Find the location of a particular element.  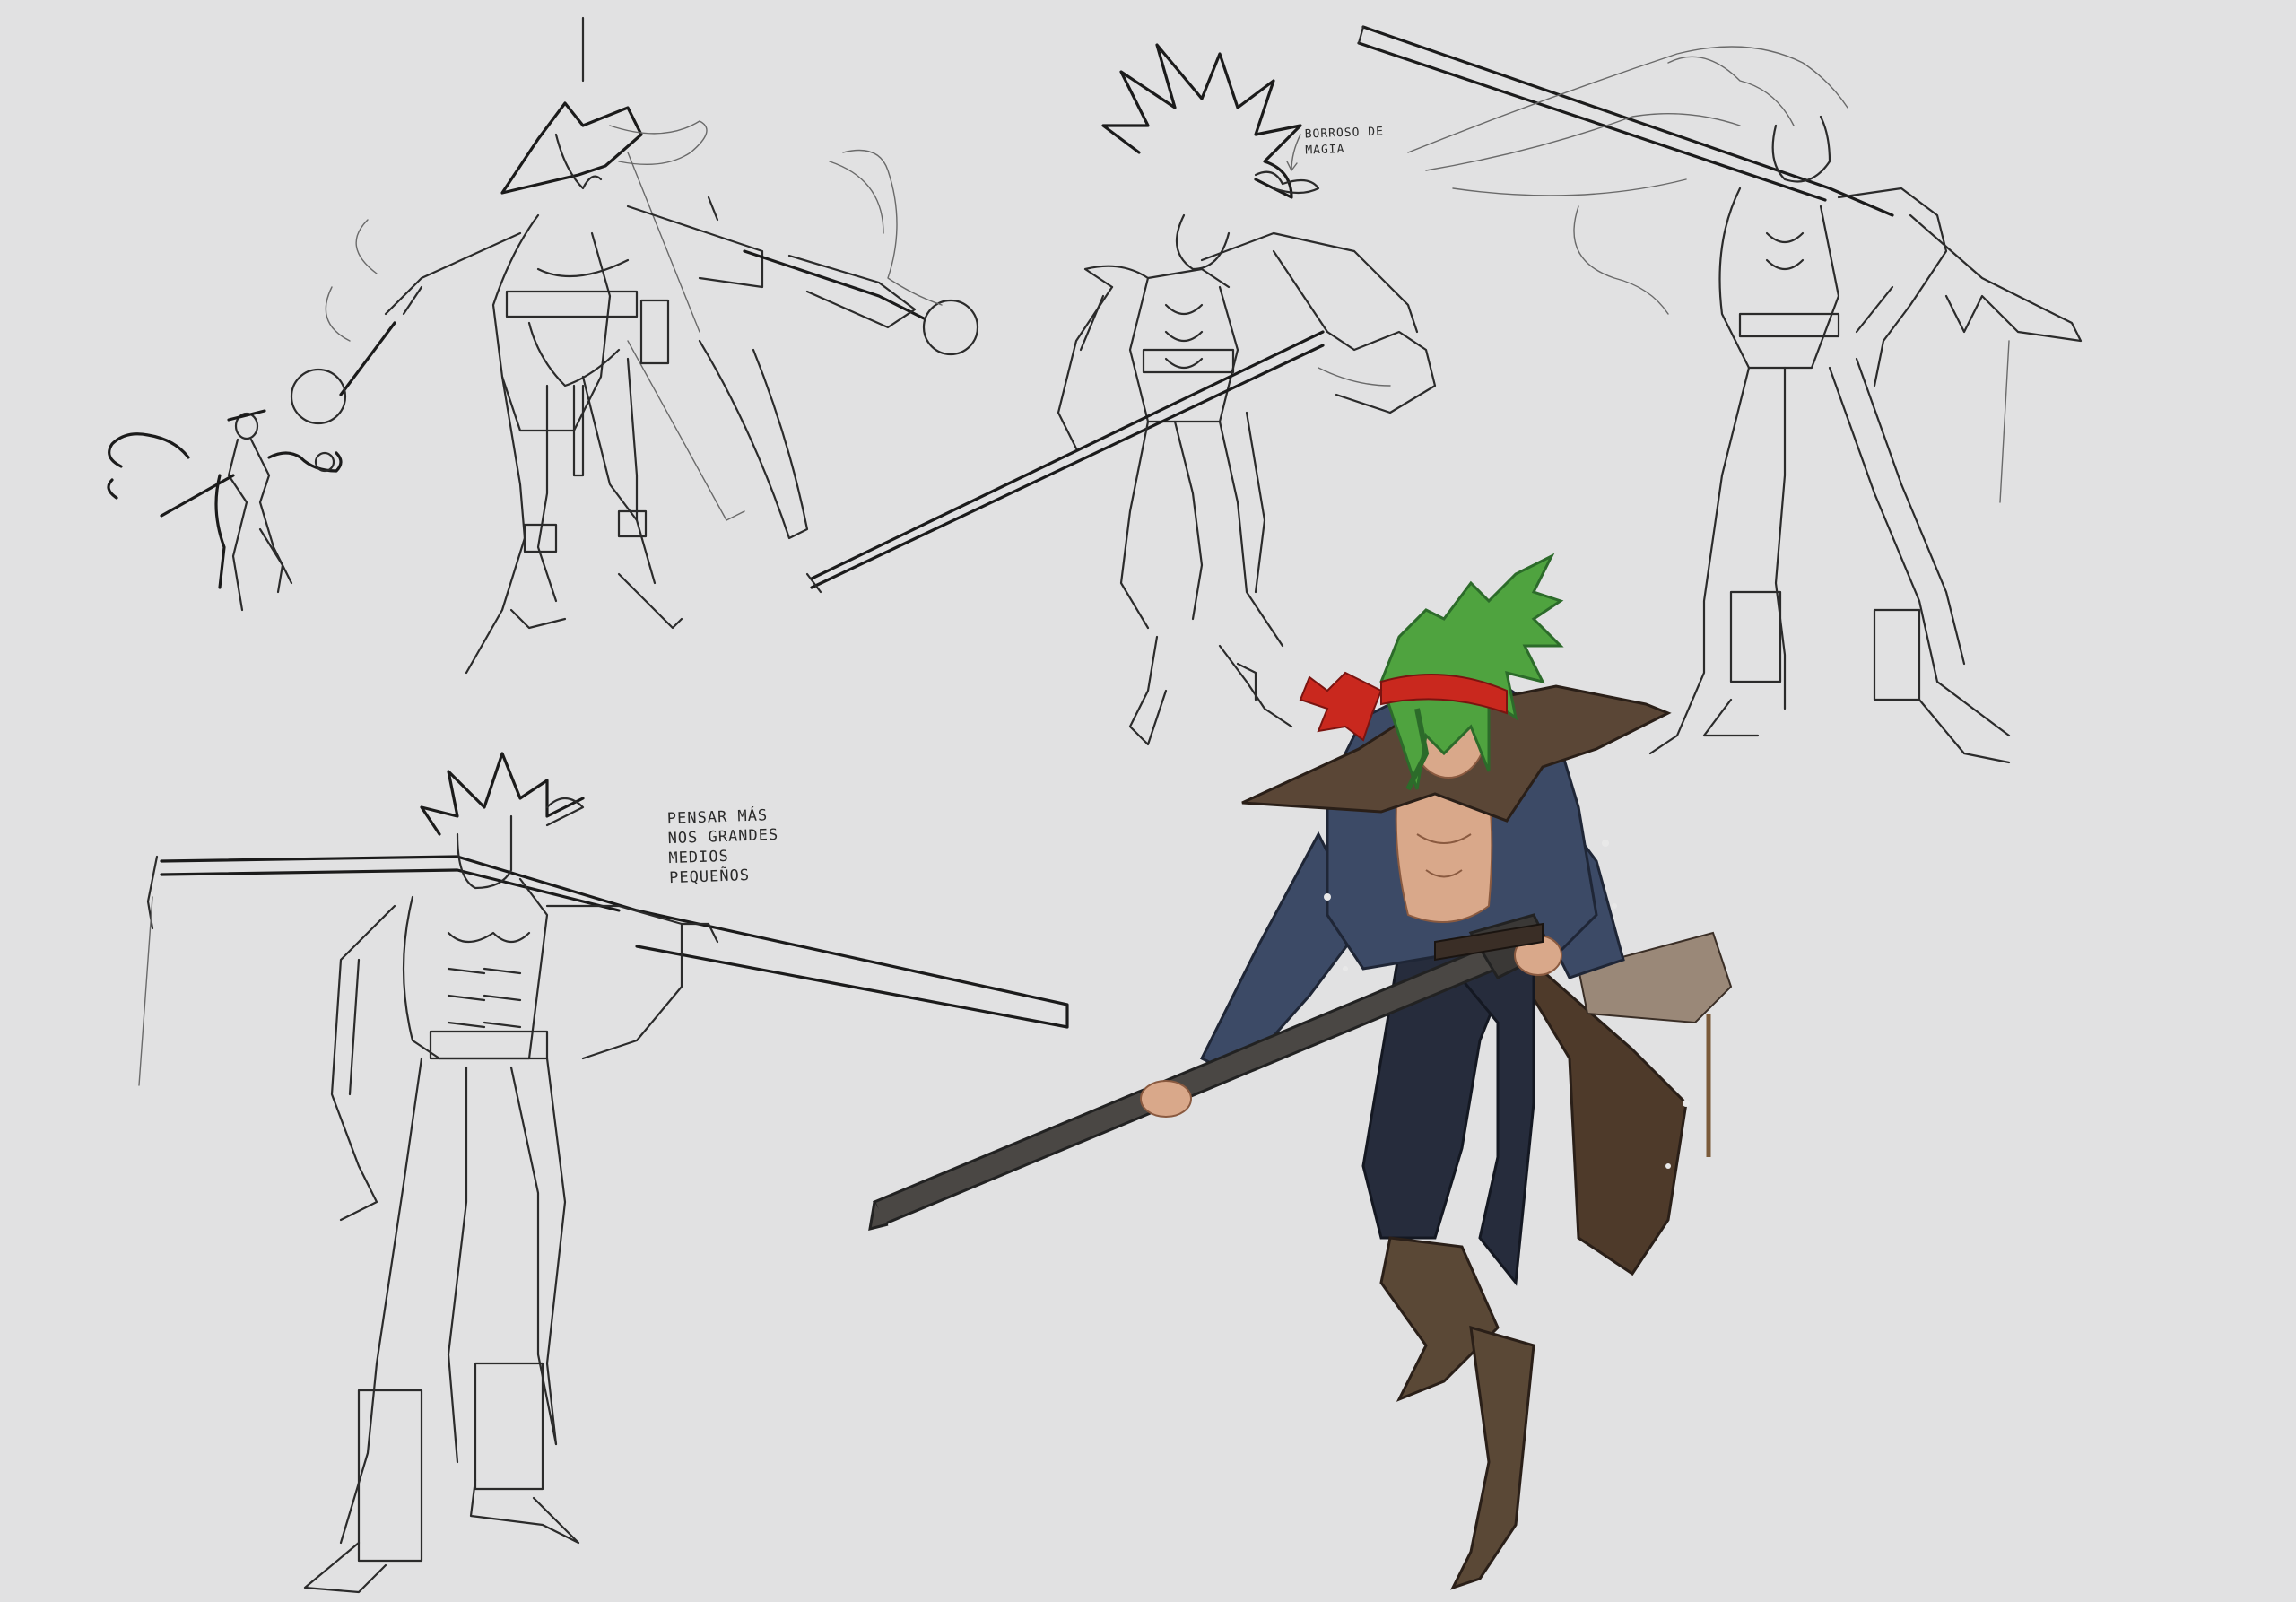

annotation-note-design: PENSAR MÁS NOS GRANDES MEDIOS PEQUEÑOS is located at coordinates (722, 847).